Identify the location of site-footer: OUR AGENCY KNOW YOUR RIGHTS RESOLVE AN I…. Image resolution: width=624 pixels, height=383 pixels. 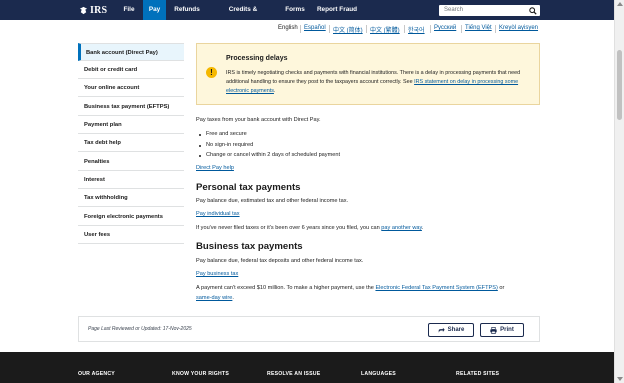
(307, 367).